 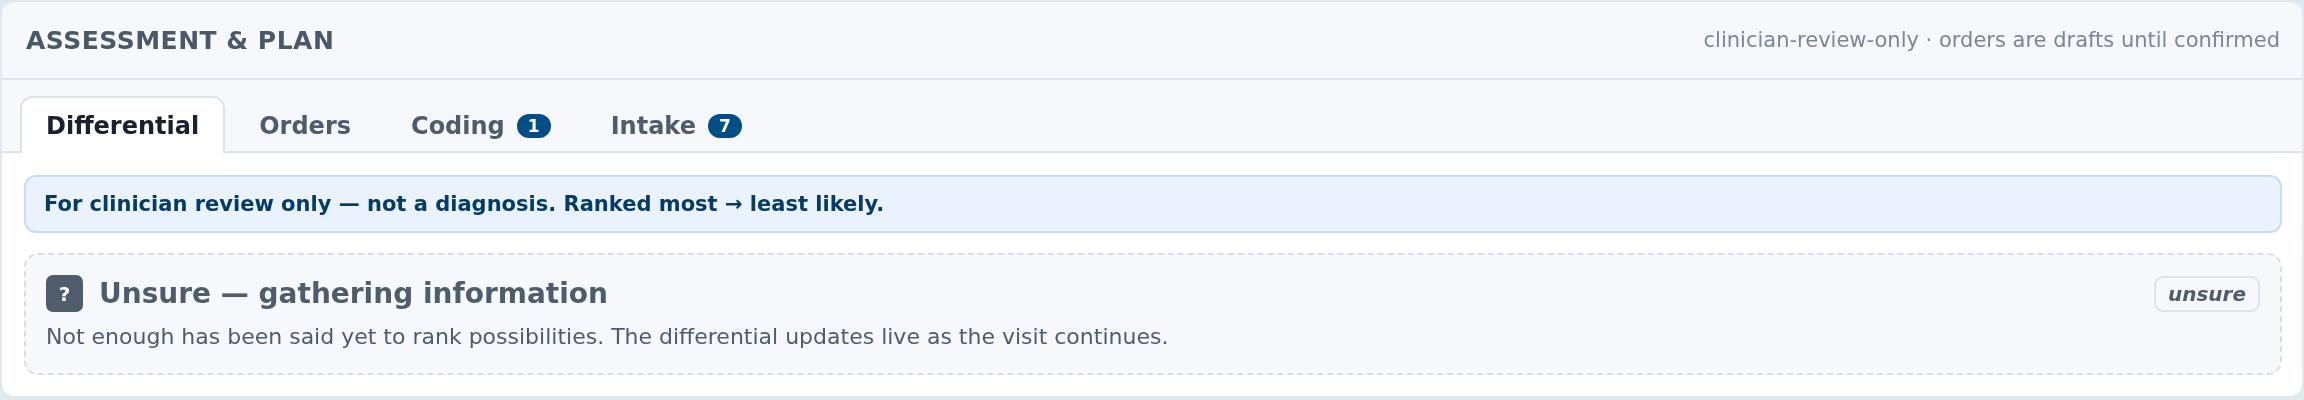 I want to click on count-badge: 7, so click(x=724, y=125).